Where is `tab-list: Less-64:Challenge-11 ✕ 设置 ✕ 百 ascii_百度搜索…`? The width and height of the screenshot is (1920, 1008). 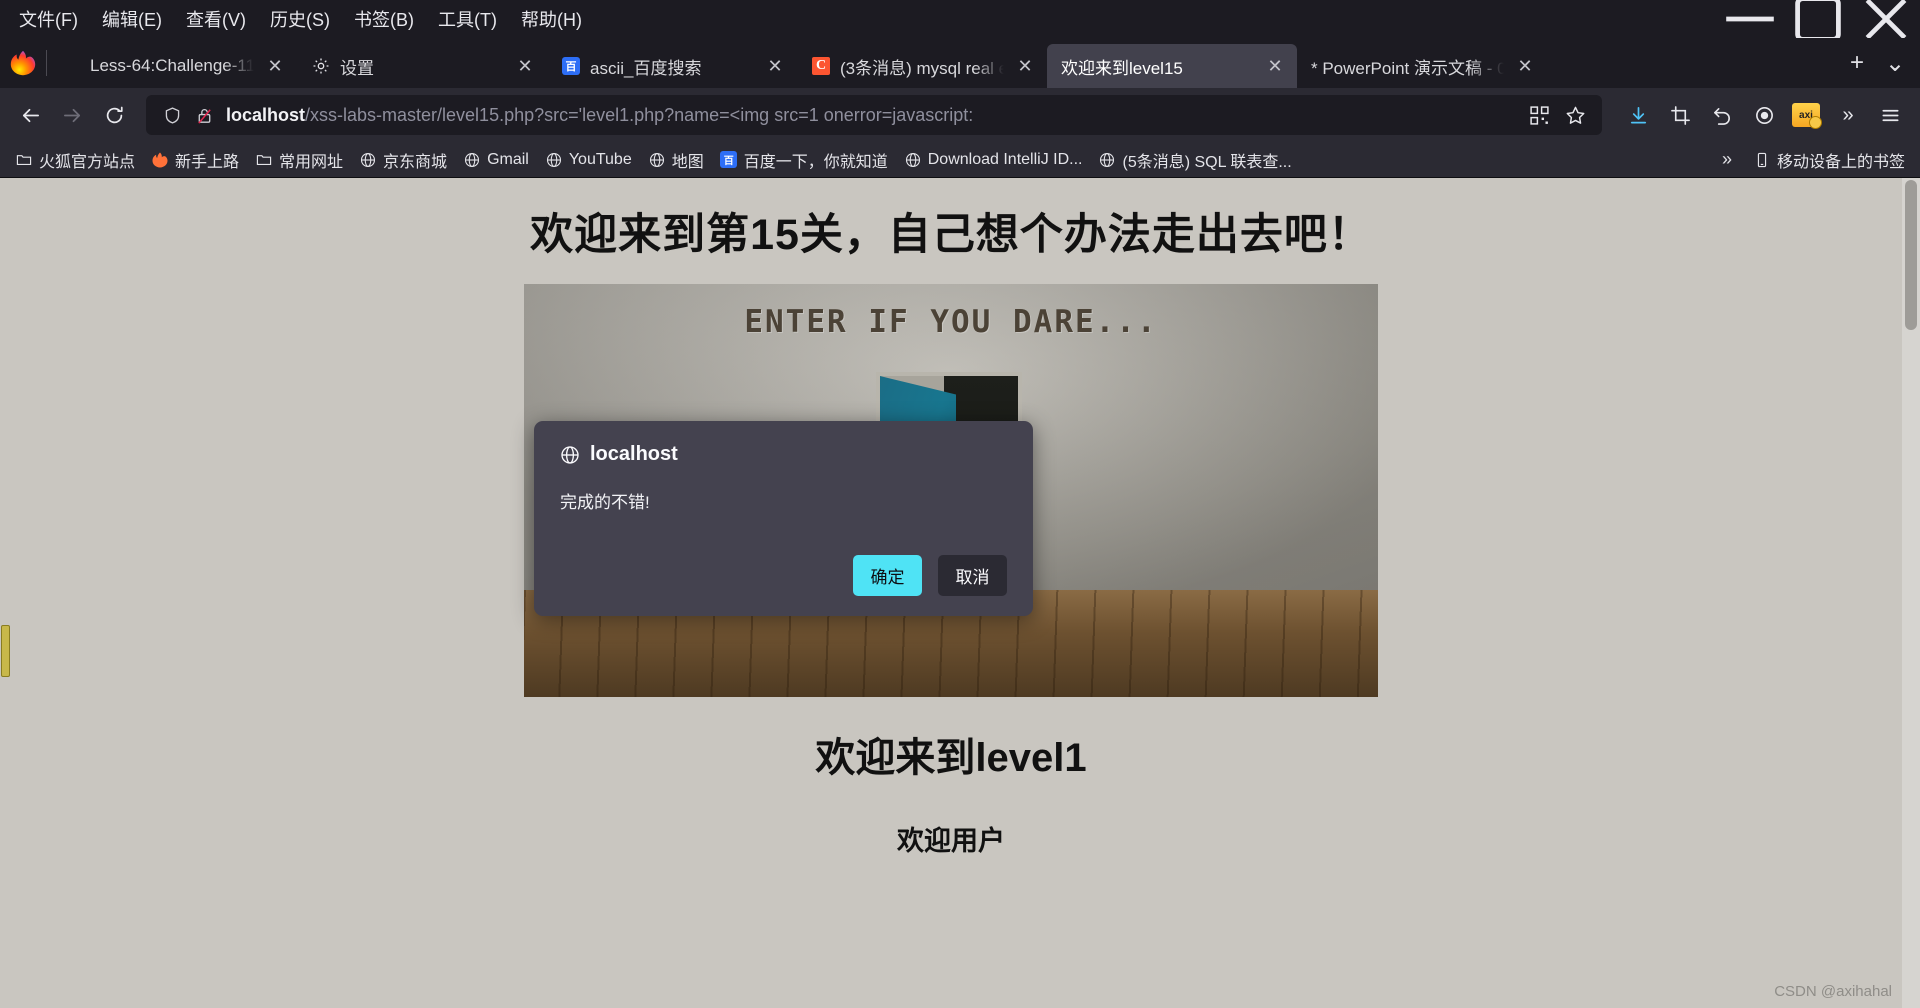 tab-list: Less-64:Challenge-11 ✕ 设置 ✕ 百 ascii_百度搜索… is located at coordinates (942, 63).